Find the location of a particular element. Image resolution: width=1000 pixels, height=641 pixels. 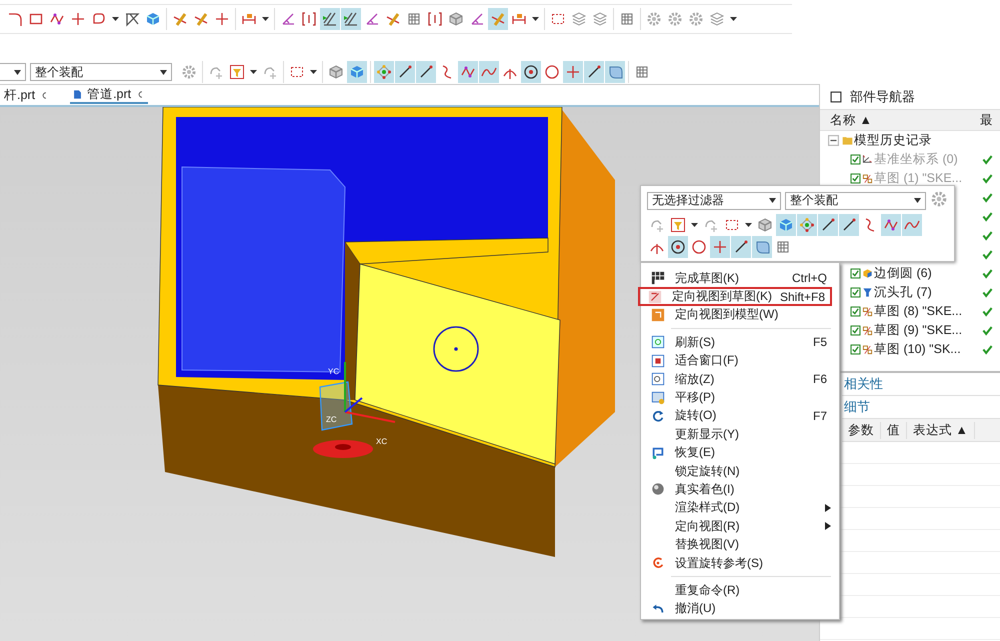

menu-item: 缩放(Z) F6 is located at coordinates (740, 379).